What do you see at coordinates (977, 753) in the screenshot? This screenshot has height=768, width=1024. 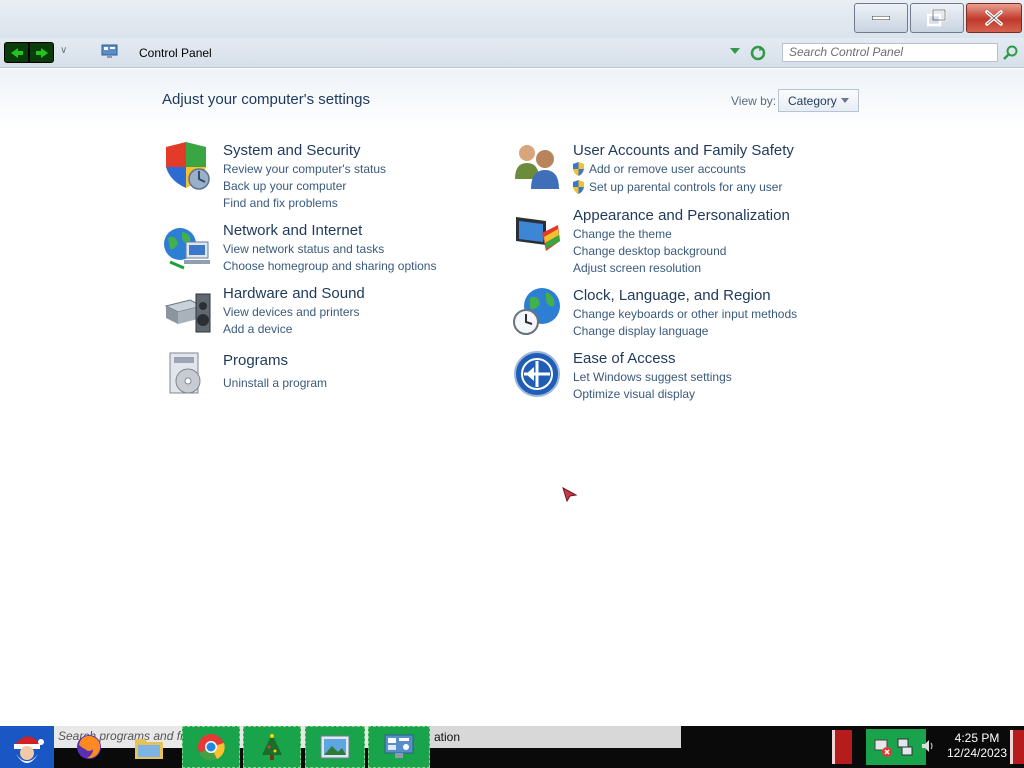 I see `clock-date: 12/24/2023` at bounding box center [977, 753].